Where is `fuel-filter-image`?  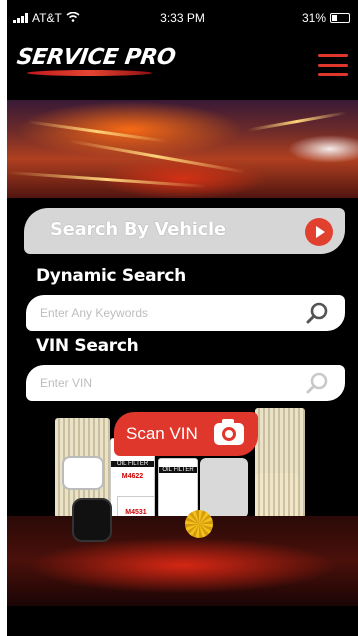 fuel-filter-image is located at coordinates (83, 473).